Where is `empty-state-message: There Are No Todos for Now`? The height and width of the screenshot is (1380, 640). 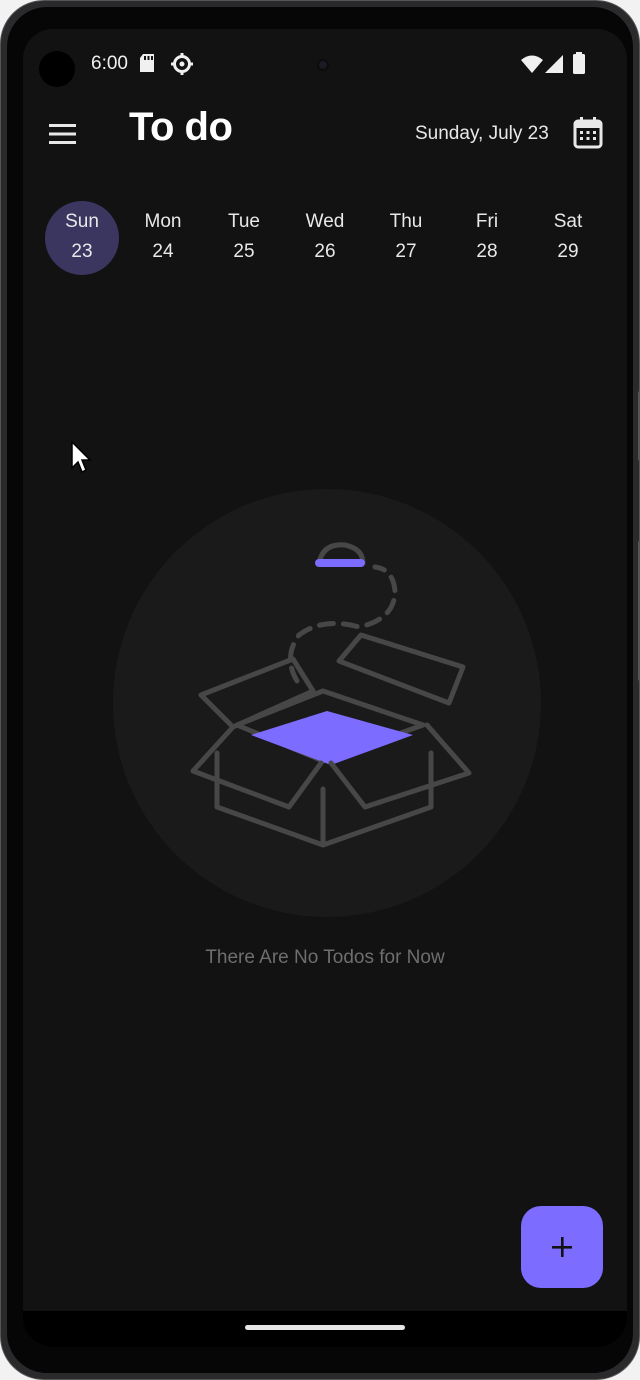
empty-state-message: There Are No Todos for Now is located at coordinates (325, 957).